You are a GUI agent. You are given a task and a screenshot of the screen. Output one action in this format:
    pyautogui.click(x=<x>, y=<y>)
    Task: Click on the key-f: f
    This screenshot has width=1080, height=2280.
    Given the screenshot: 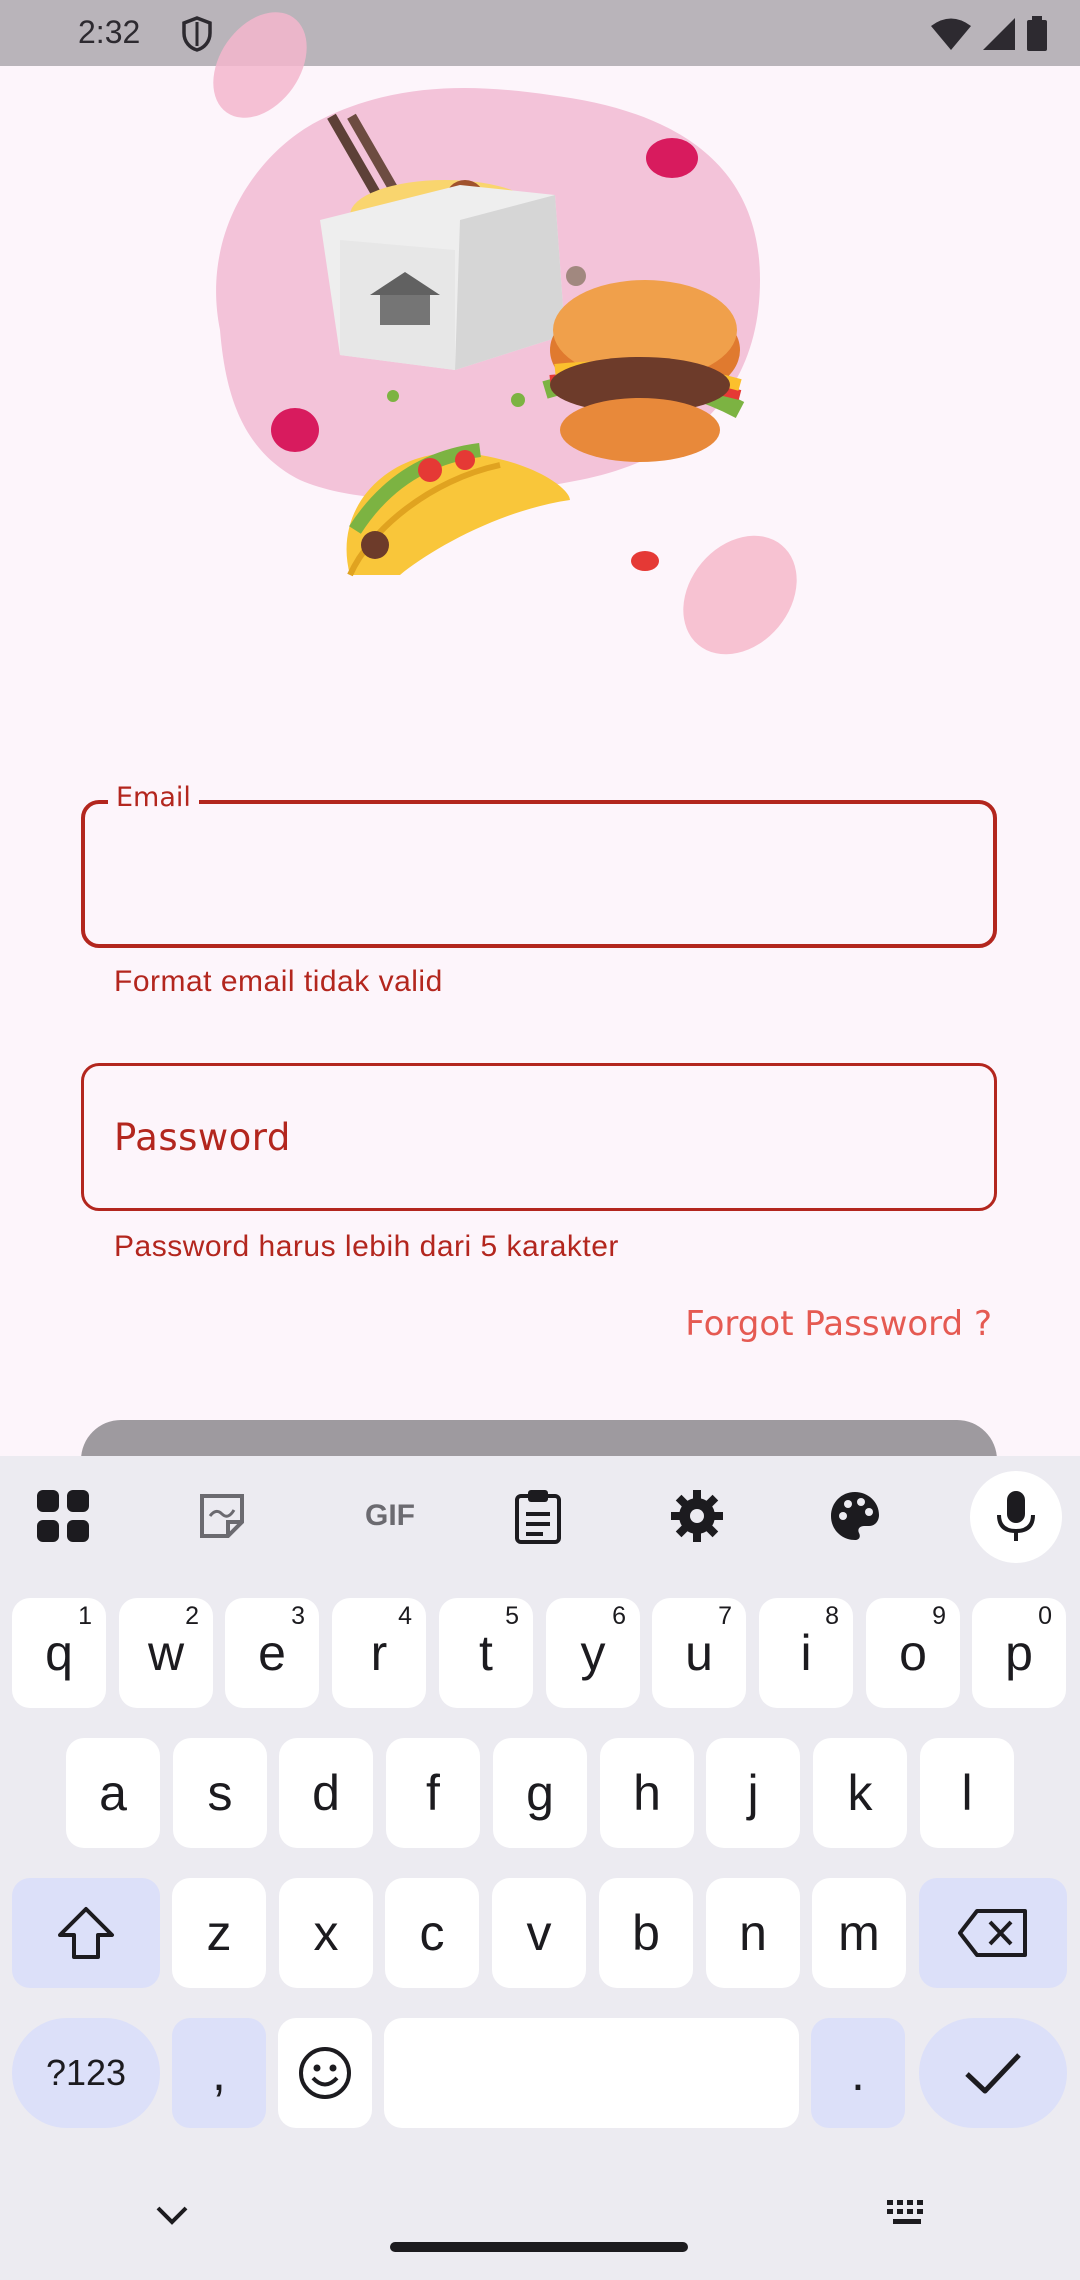 What is the action you would take?
    pyautogui.click(x=433, y=1793)
    